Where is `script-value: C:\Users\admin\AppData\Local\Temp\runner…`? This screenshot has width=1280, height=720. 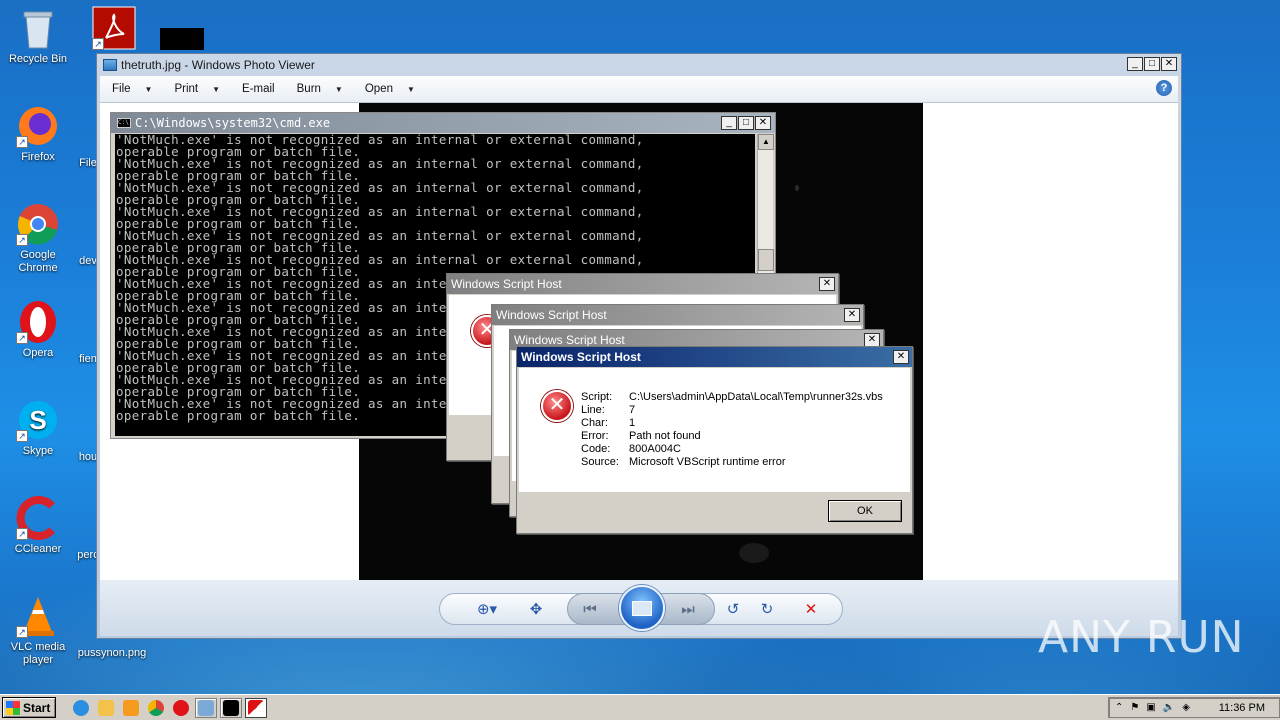 script-value: C:\Users\admin\AppData\Local\Temp\runner… is located at coordinates (756, 397).